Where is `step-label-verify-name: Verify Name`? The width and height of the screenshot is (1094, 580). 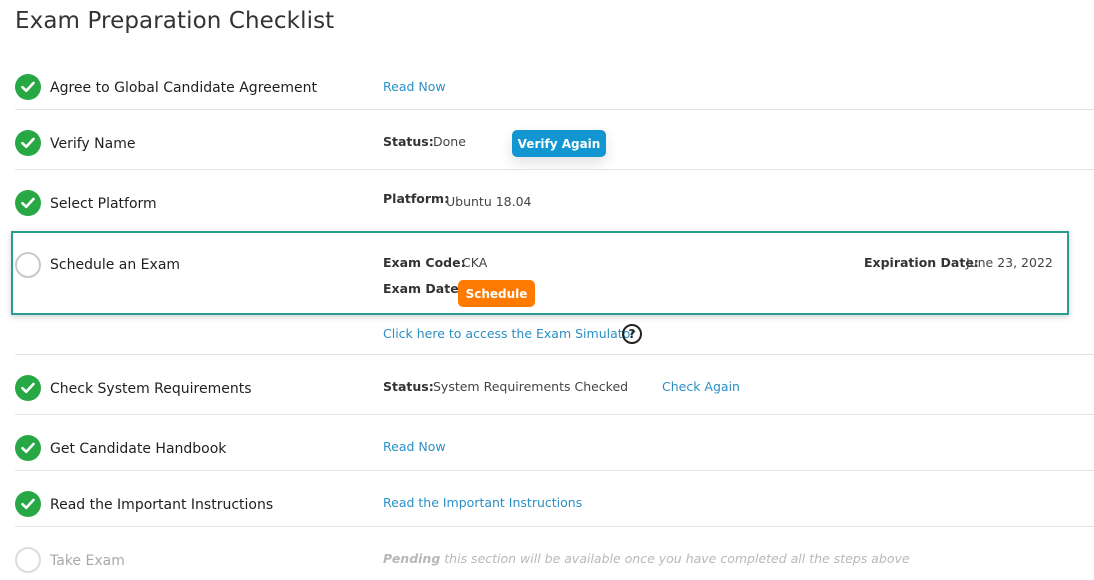 step-label-verify-name: Verify Name is located at coordinates (93, 144).